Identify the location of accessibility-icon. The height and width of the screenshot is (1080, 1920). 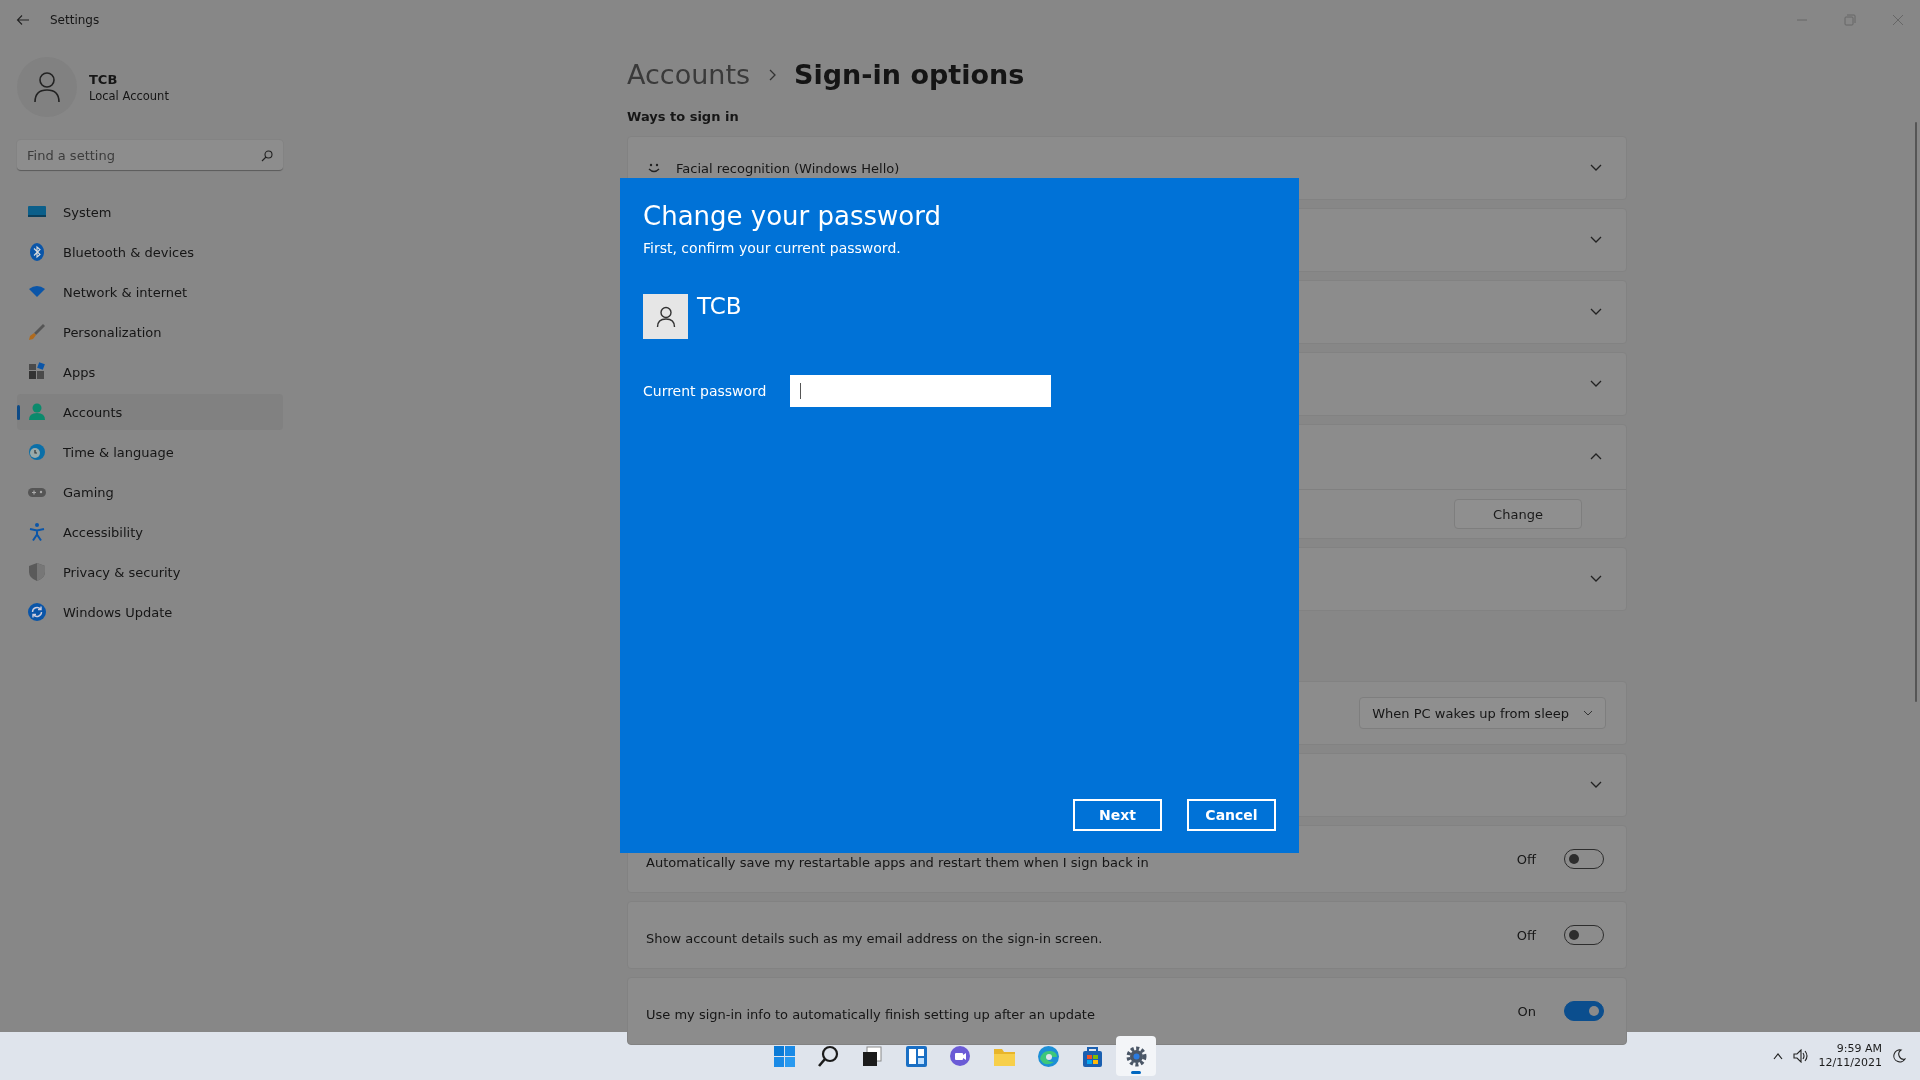
(37, 532).